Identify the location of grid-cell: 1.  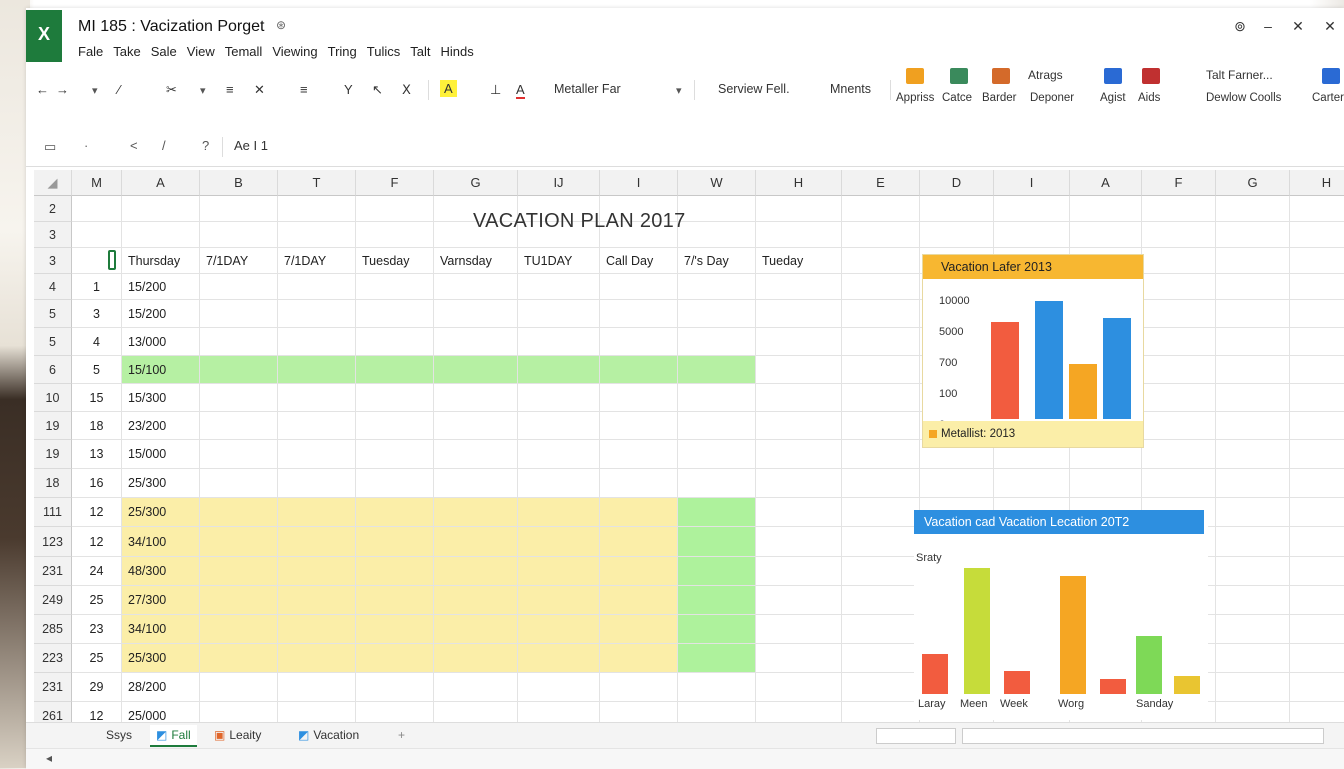
(97, 287).